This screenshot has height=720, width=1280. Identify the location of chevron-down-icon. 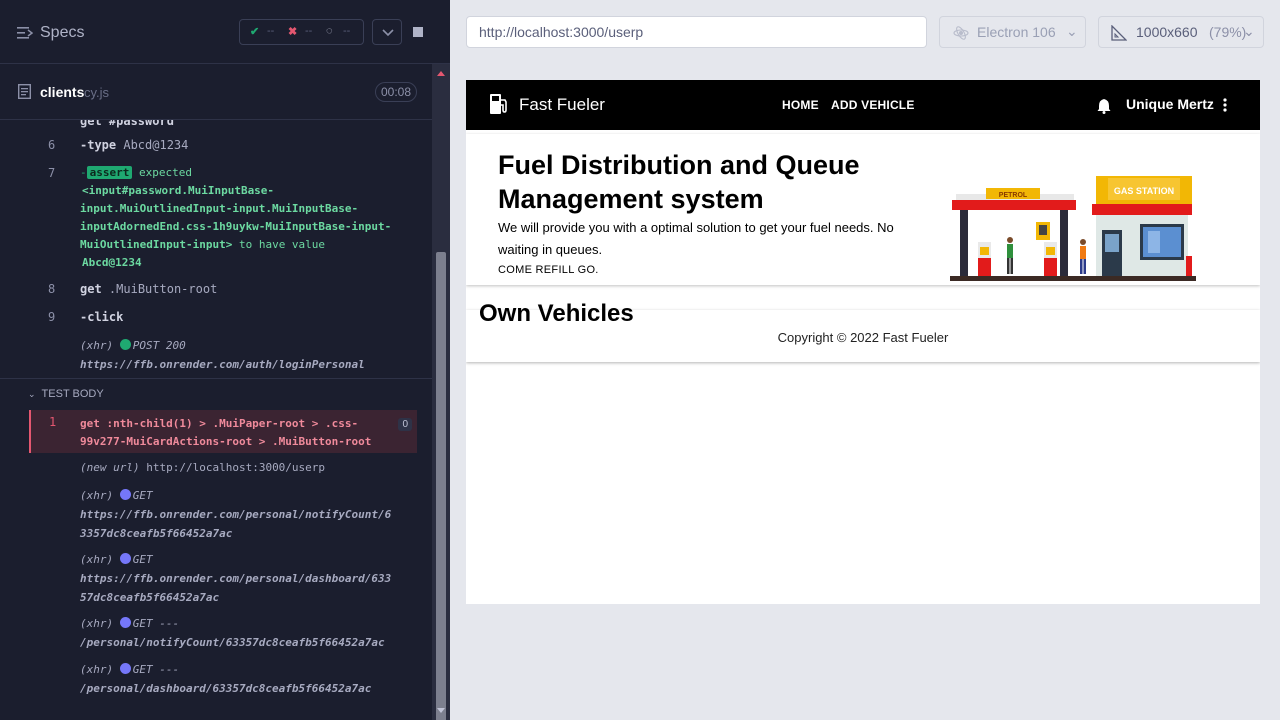
(388, 33).